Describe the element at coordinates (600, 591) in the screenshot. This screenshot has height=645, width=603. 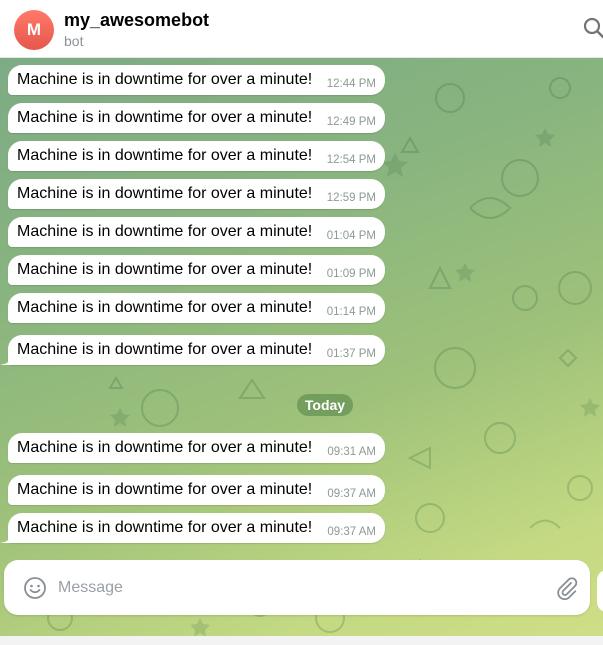
I see `send-button` at that location.